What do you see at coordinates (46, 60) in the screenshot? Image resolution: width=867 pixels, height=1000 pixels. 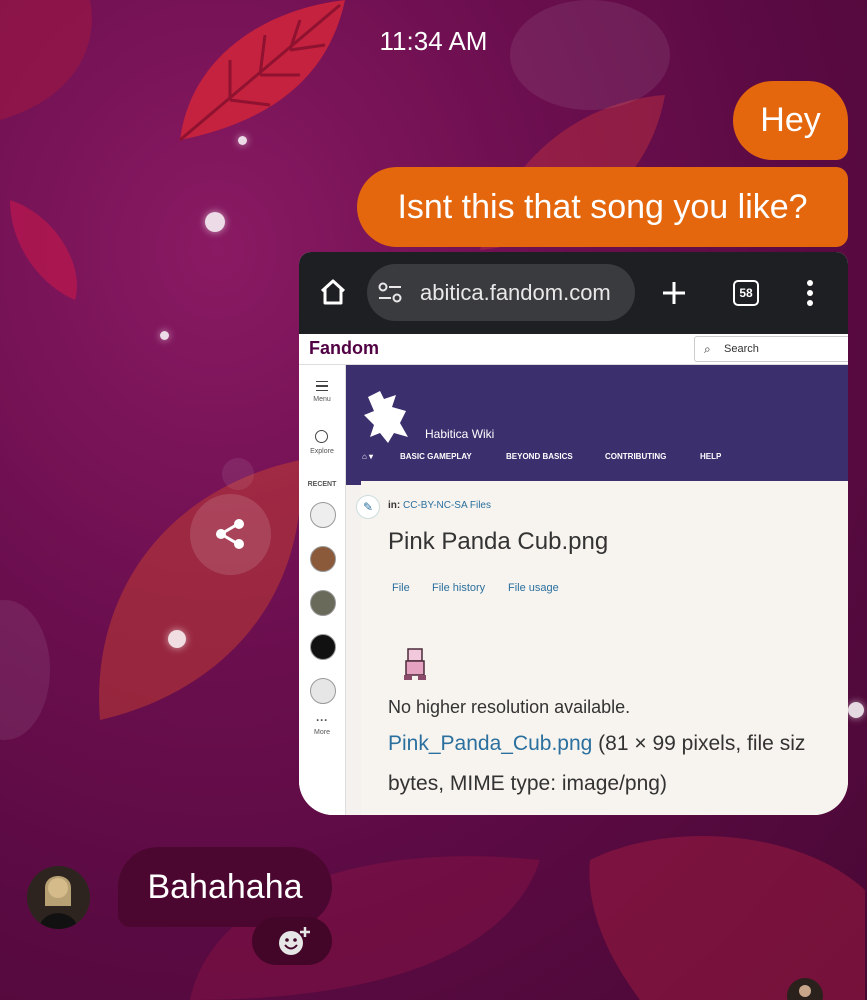 I see `background-leaf-top-left` at bounding box center [46, 60].